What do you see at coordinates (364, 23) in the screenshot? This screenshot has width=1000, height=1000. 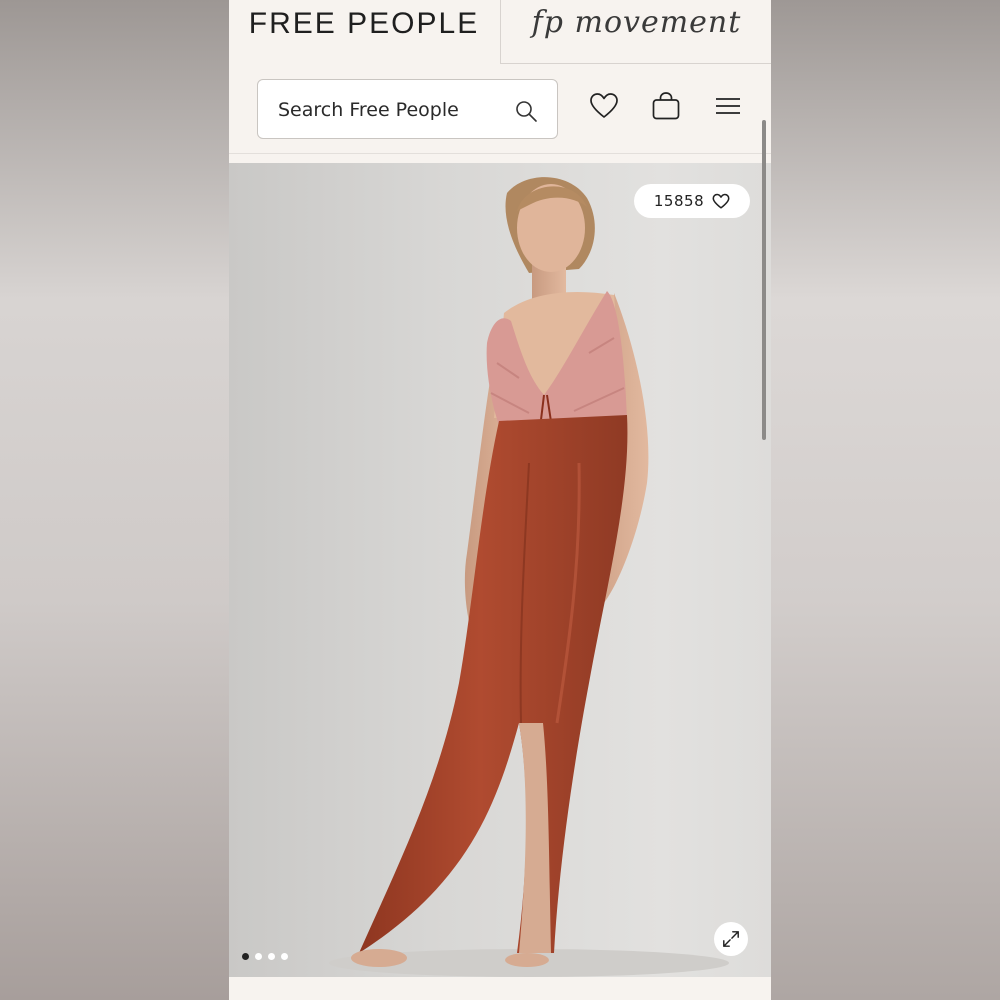 I see `free-people-logo: FREE PEOPLE` at bounding box center [364, 23].